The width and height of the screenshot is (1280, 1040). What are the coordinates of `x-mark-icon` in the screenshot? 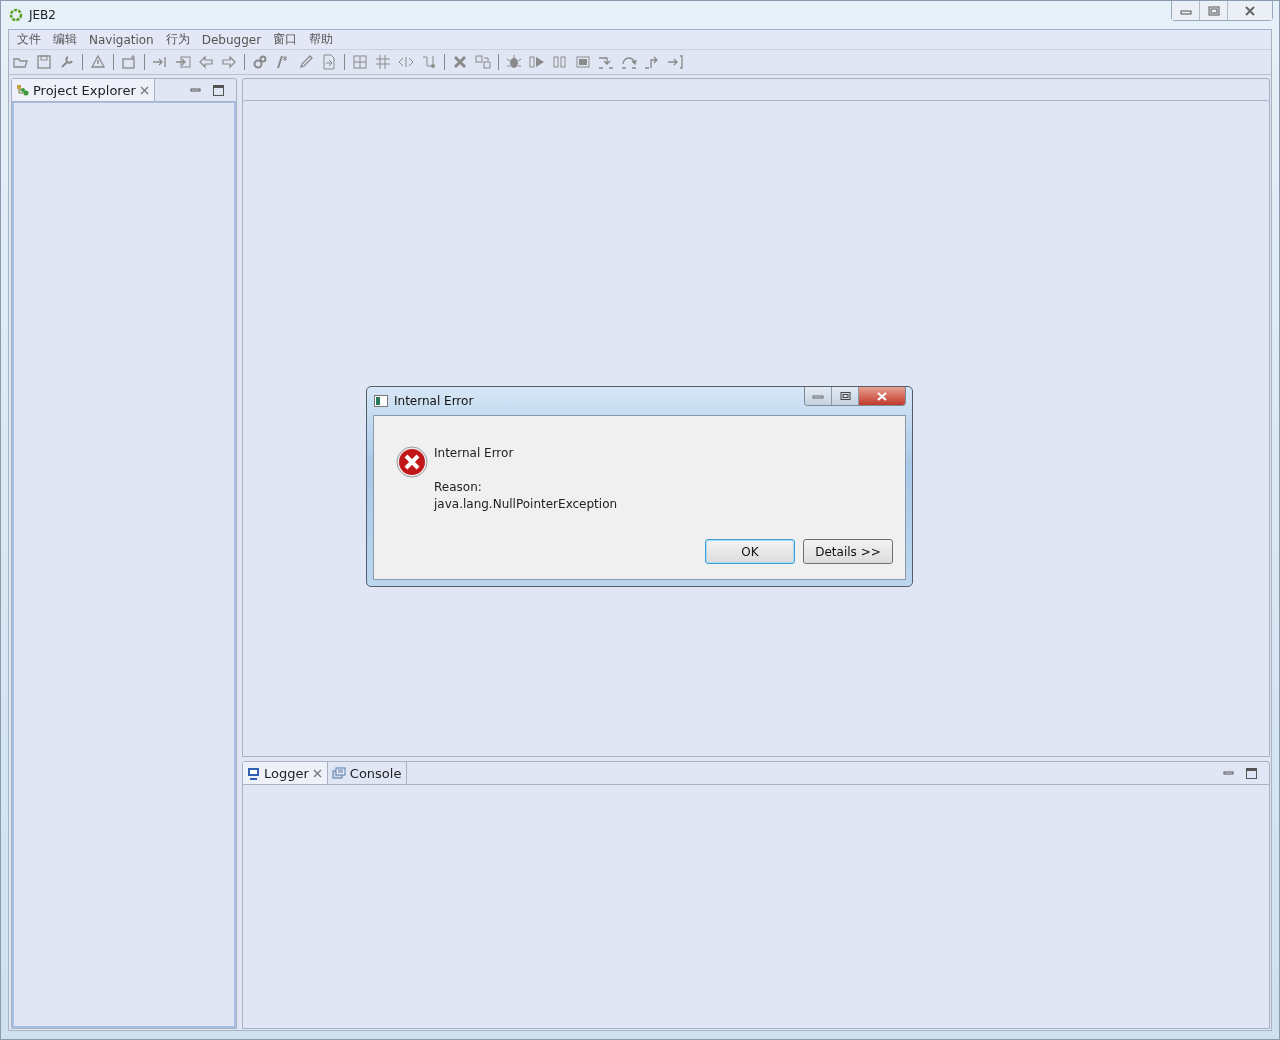 It's located at (460, 62).